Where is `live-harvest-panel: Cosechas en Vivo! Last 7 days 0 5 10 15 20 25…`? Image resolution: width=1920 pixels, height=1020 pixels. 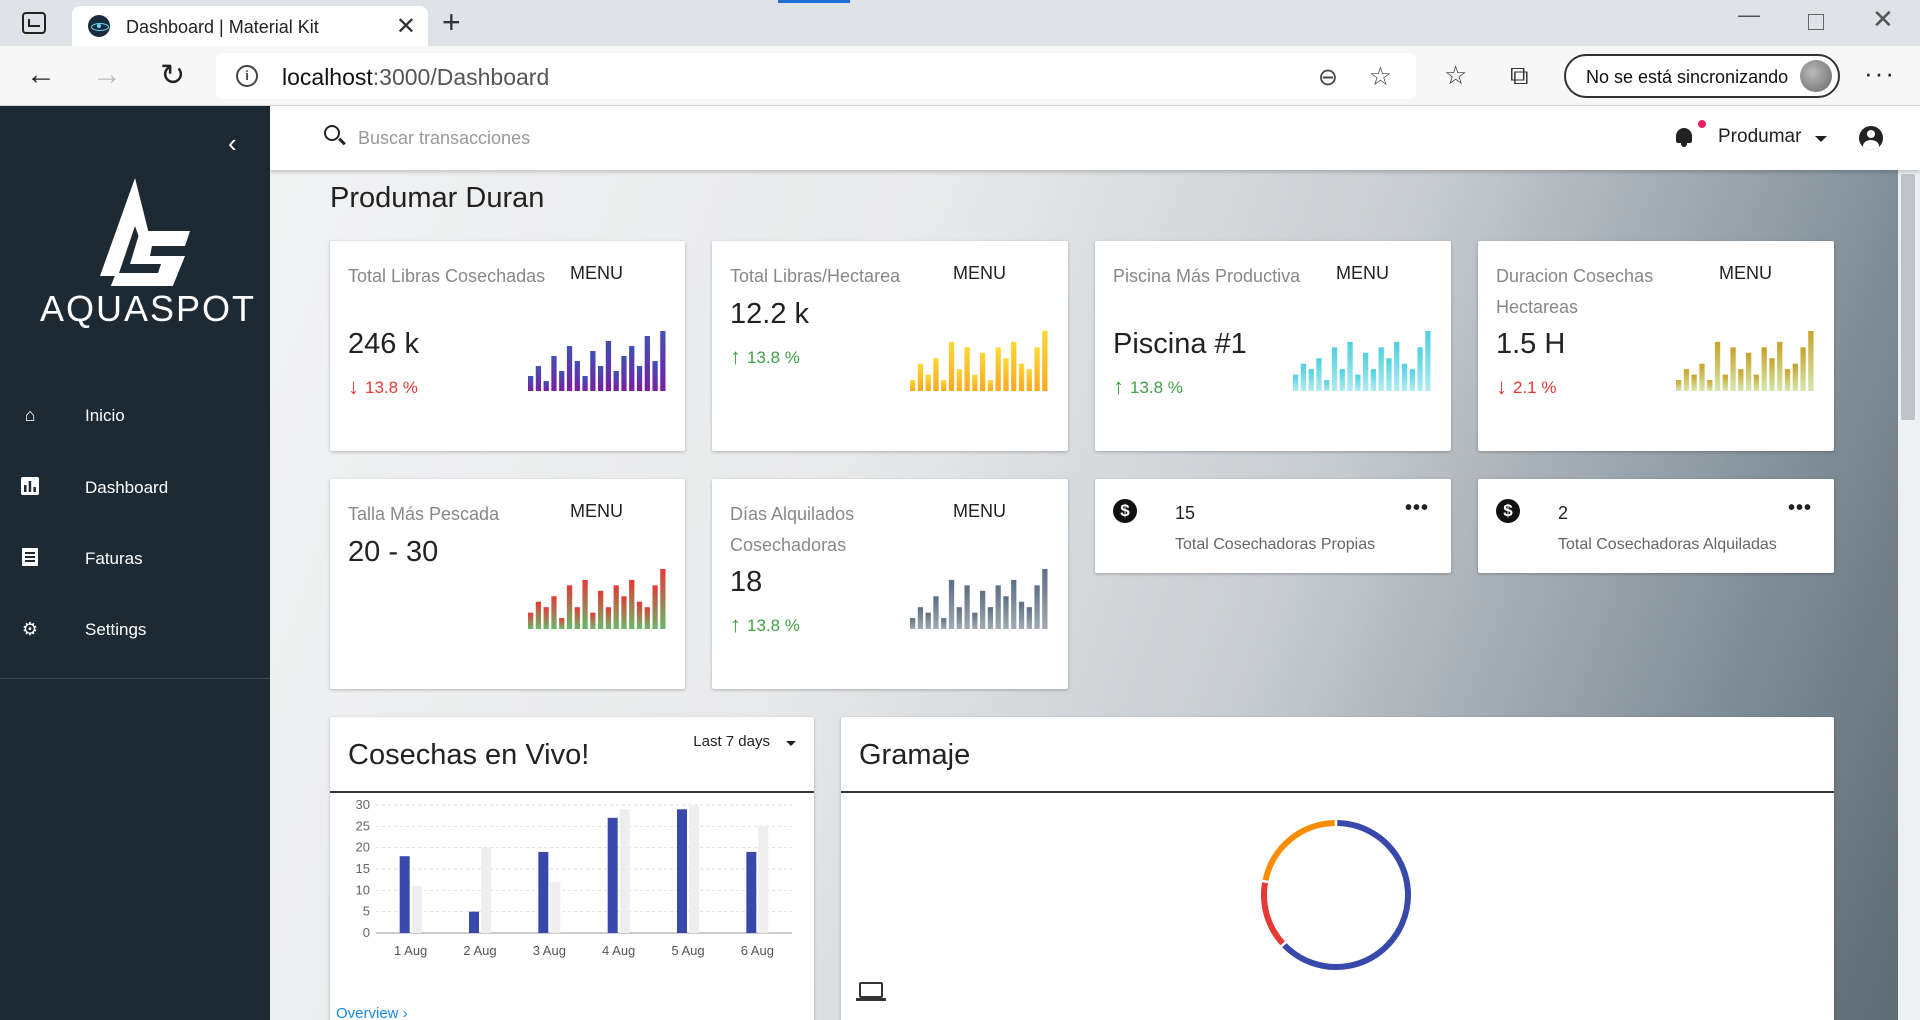 live-harvest-panel: Cosechas en Vivo! Last 7 days 0 5 10 15 20 25… is located at coordinates (572, 868).